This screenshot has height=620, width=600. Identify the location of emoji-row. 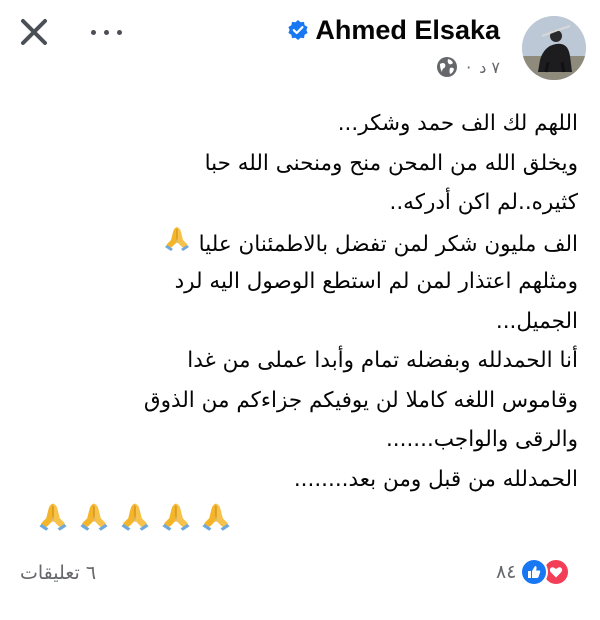
(298, 519).